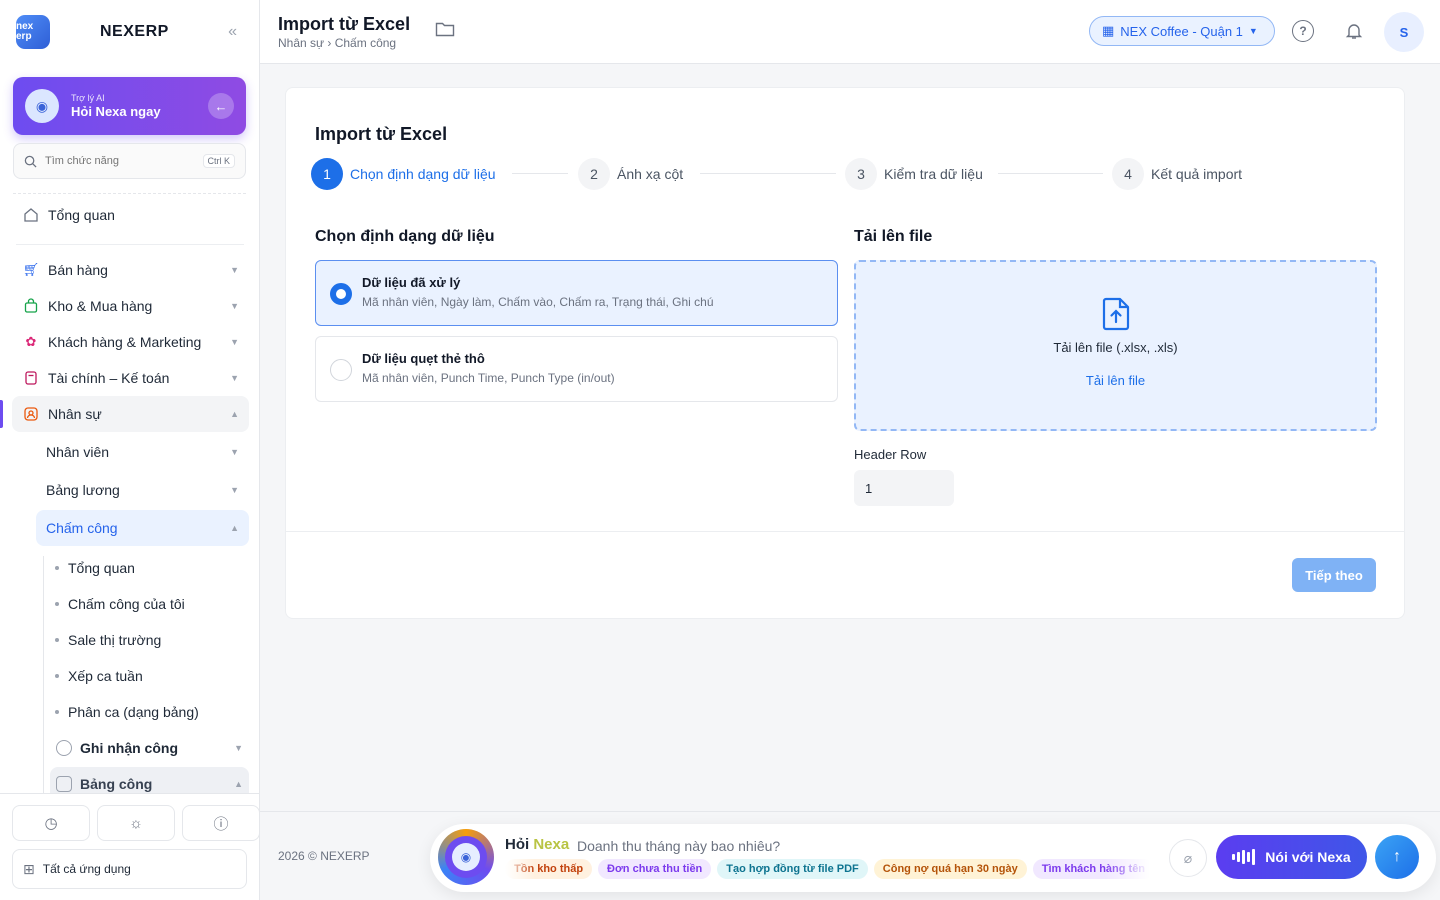  I want to click on sidebar-sub-label: Chấm công, so click(82, 528).